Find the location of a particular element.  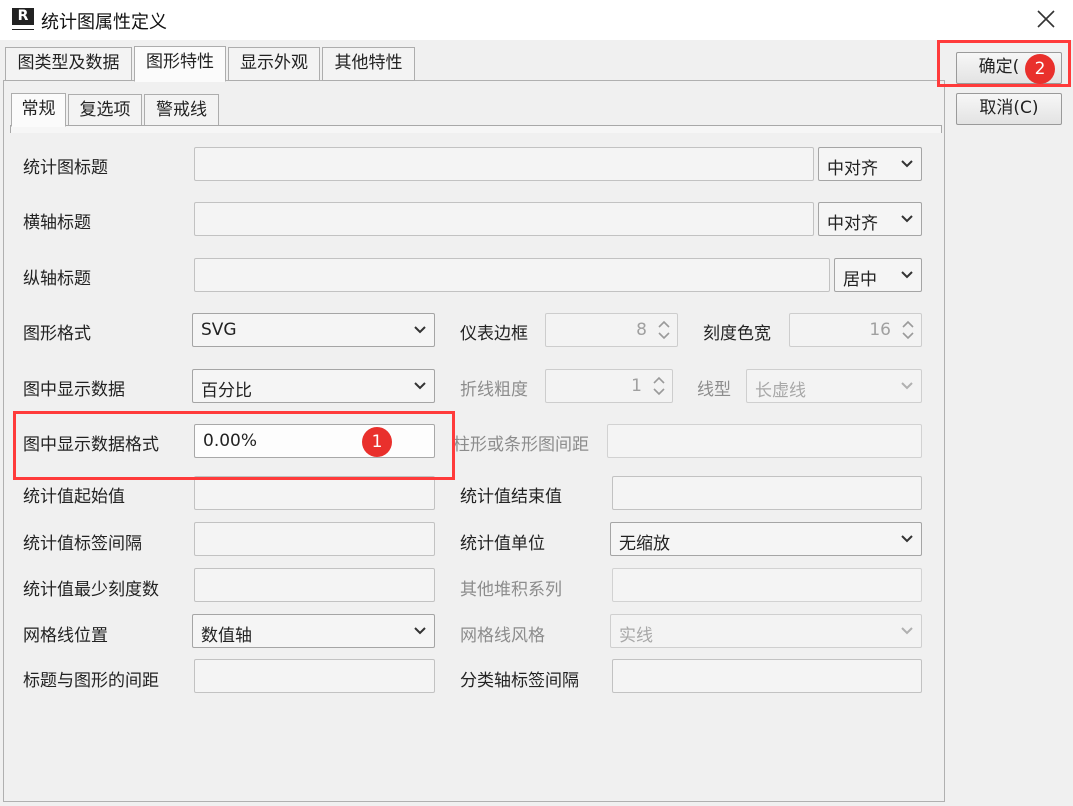

line-thickness-label: 折线粗度 is located at coordinates (494, 390).